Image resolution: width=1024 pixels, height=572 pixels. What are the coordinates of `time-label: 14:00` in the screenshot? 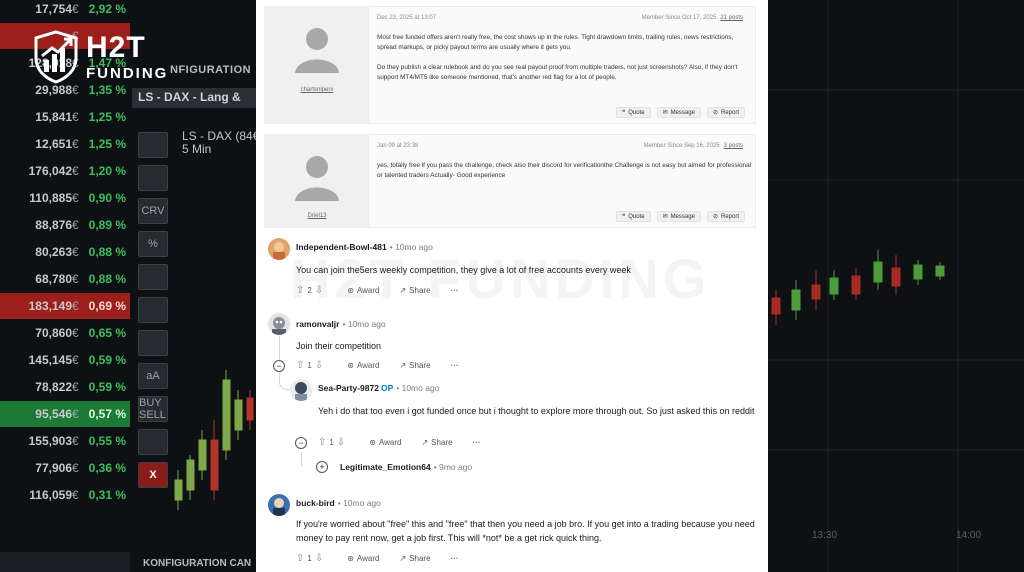 It's located at (969, 535).